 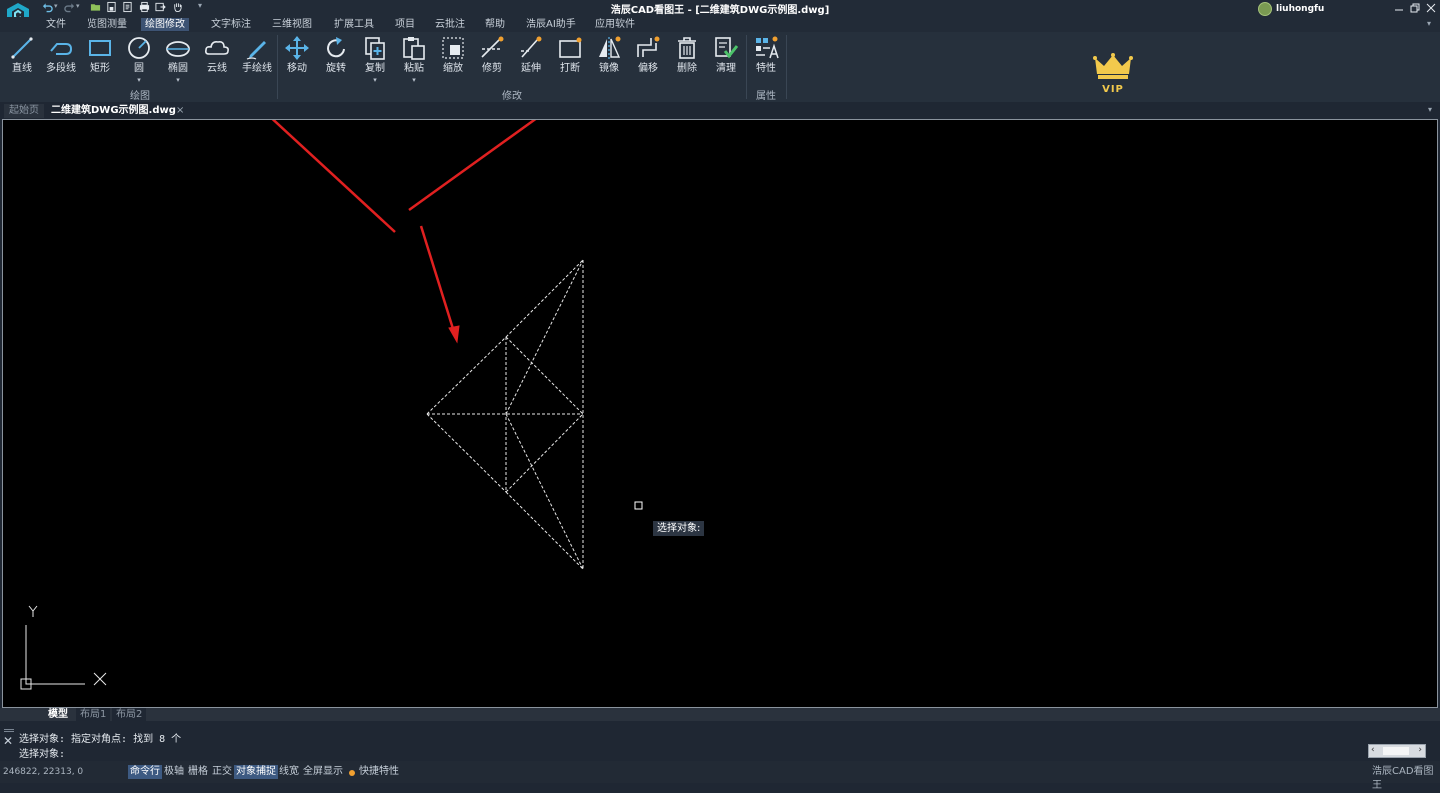 What do you see at coordinates (139, 59) in the screenshot?
I see `tool-circle-button: 圆 ▾` at bounding box center [139, 59].